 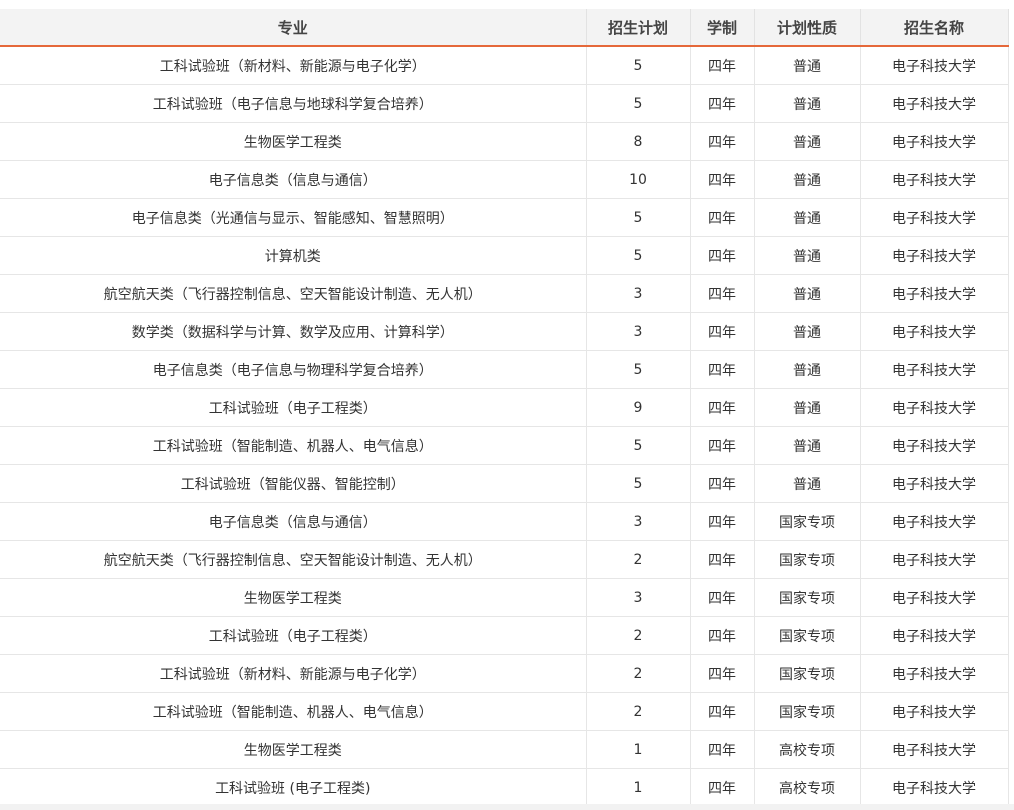 I want to click on cell-major: 工科试验班（电子工程类）, so click(x=293, y=635).